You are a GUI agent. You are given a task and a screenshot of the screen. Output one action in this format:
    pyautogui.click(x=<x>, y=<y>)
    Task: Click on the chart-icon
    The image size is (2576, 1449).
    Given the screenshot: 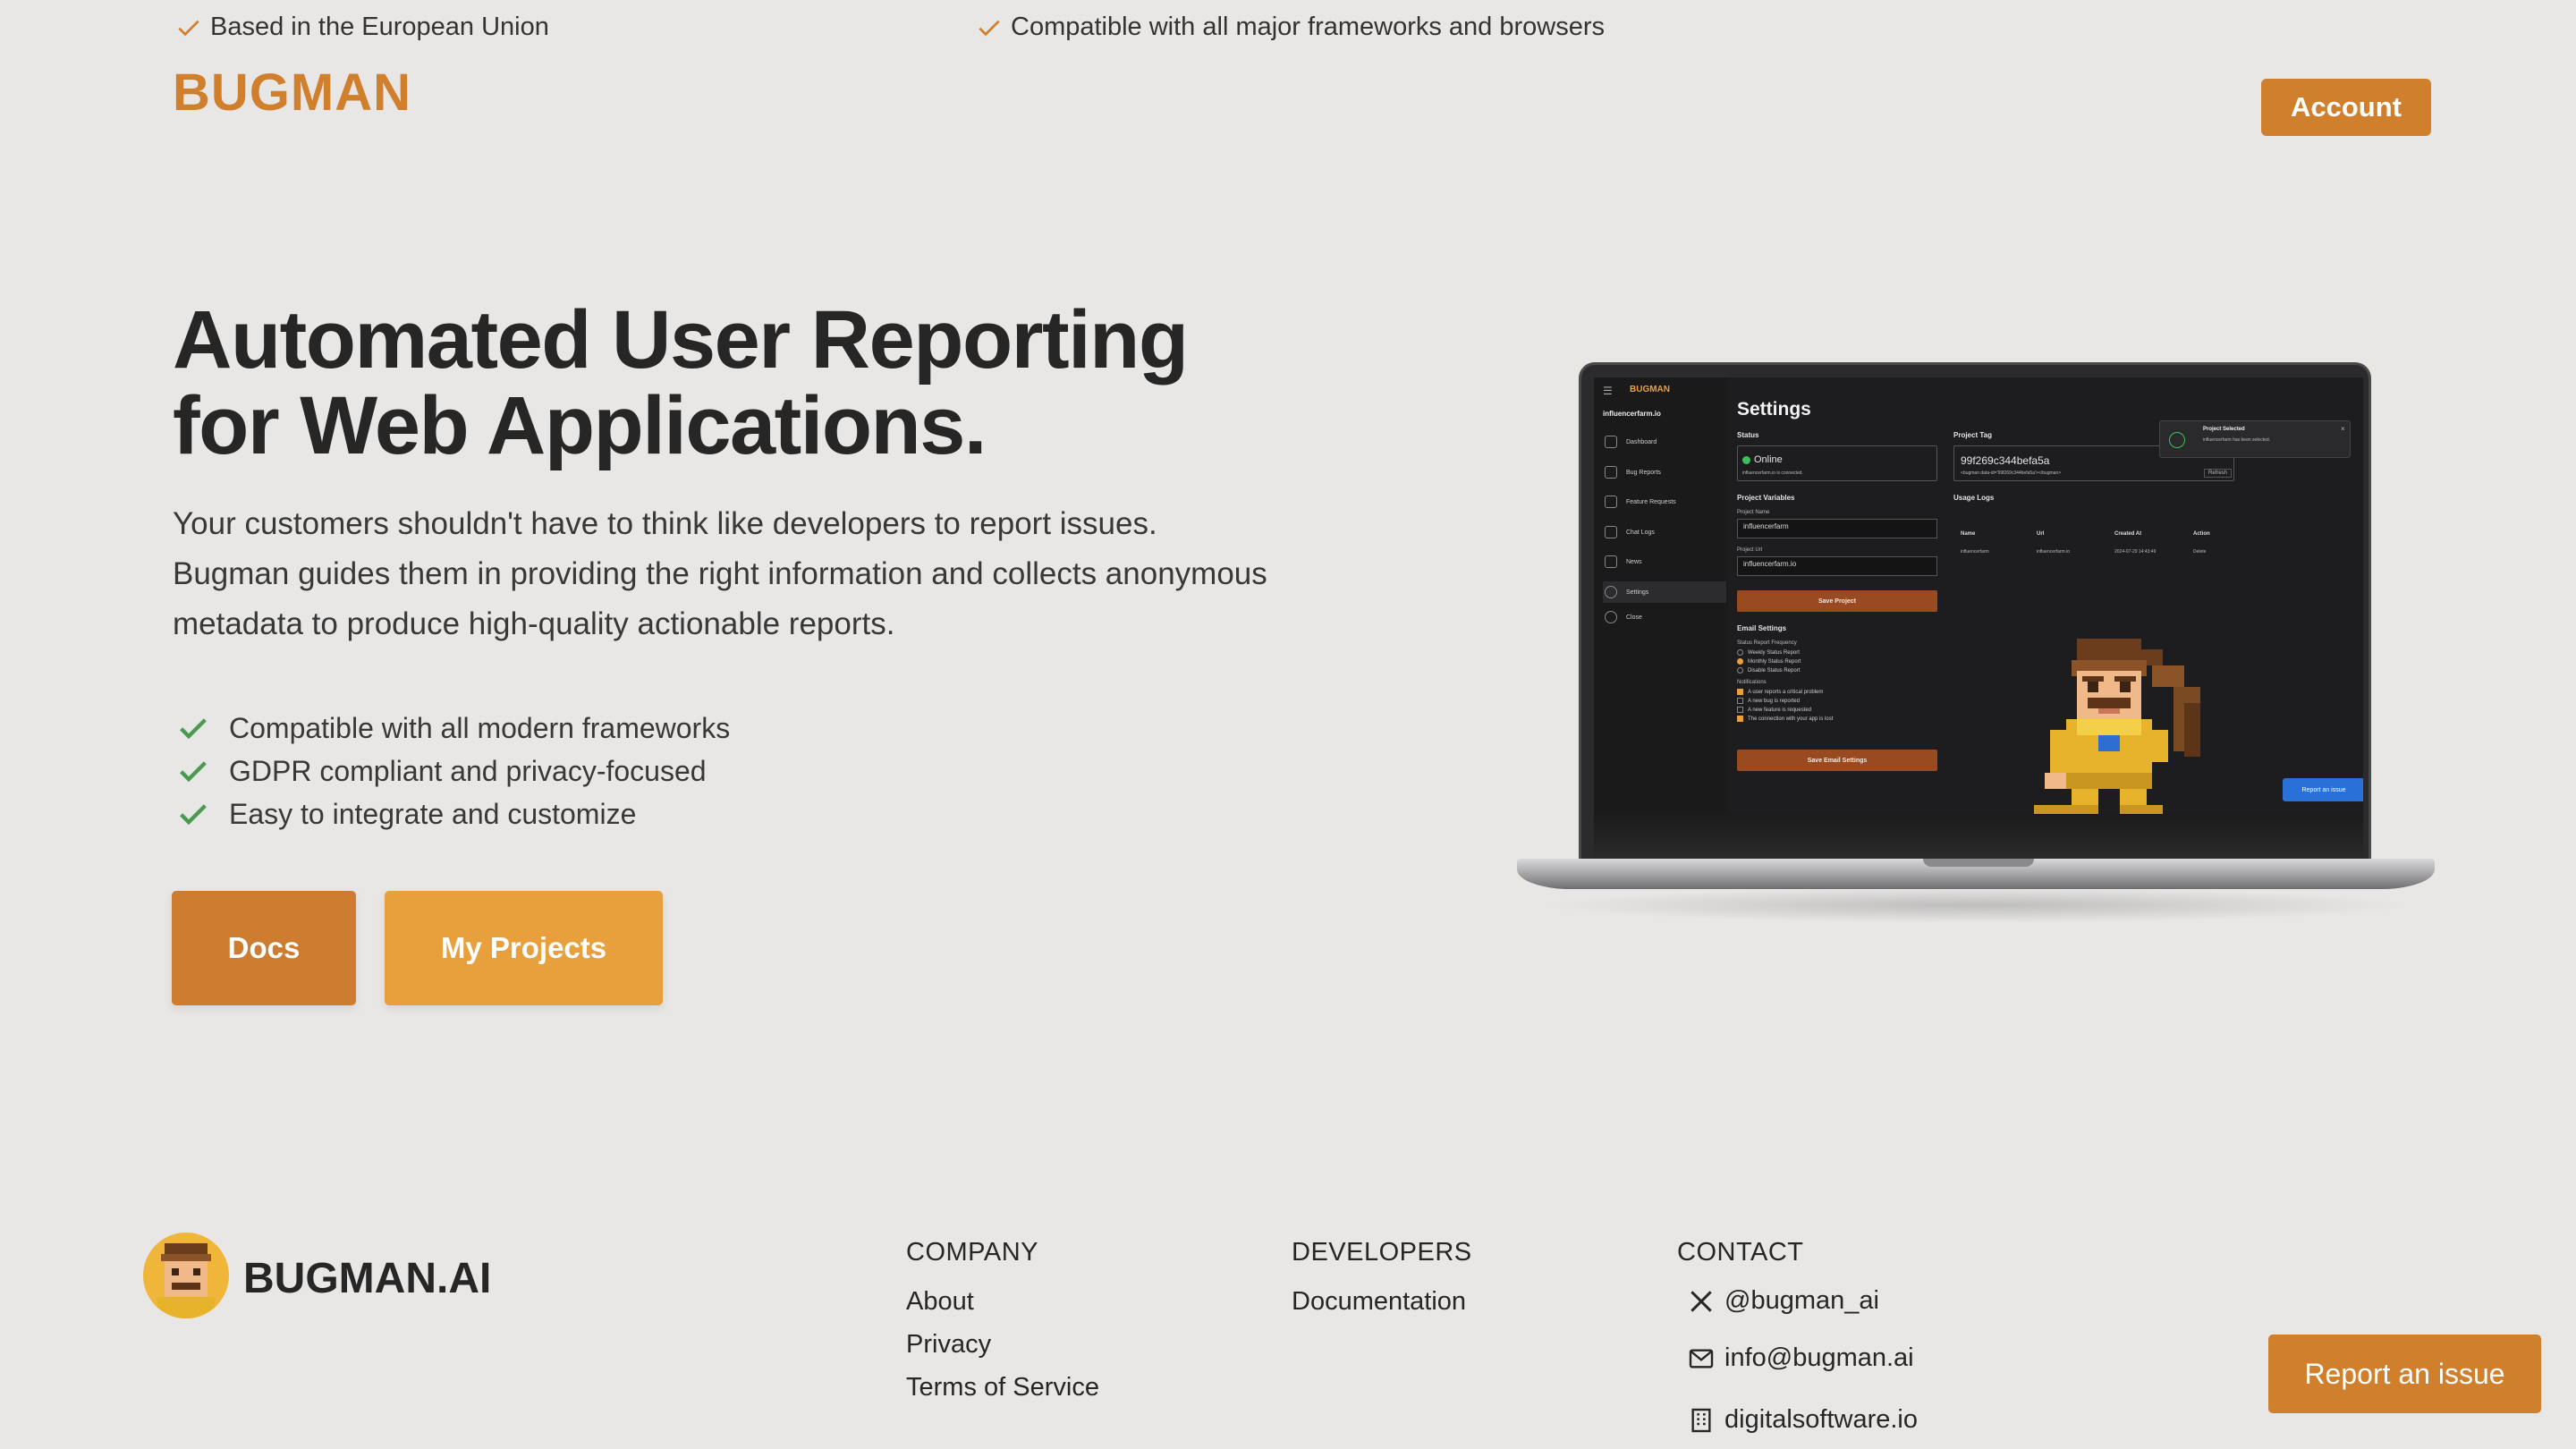 What is the action you would take?
    pyautogui.click(x=1611, y=442)
    